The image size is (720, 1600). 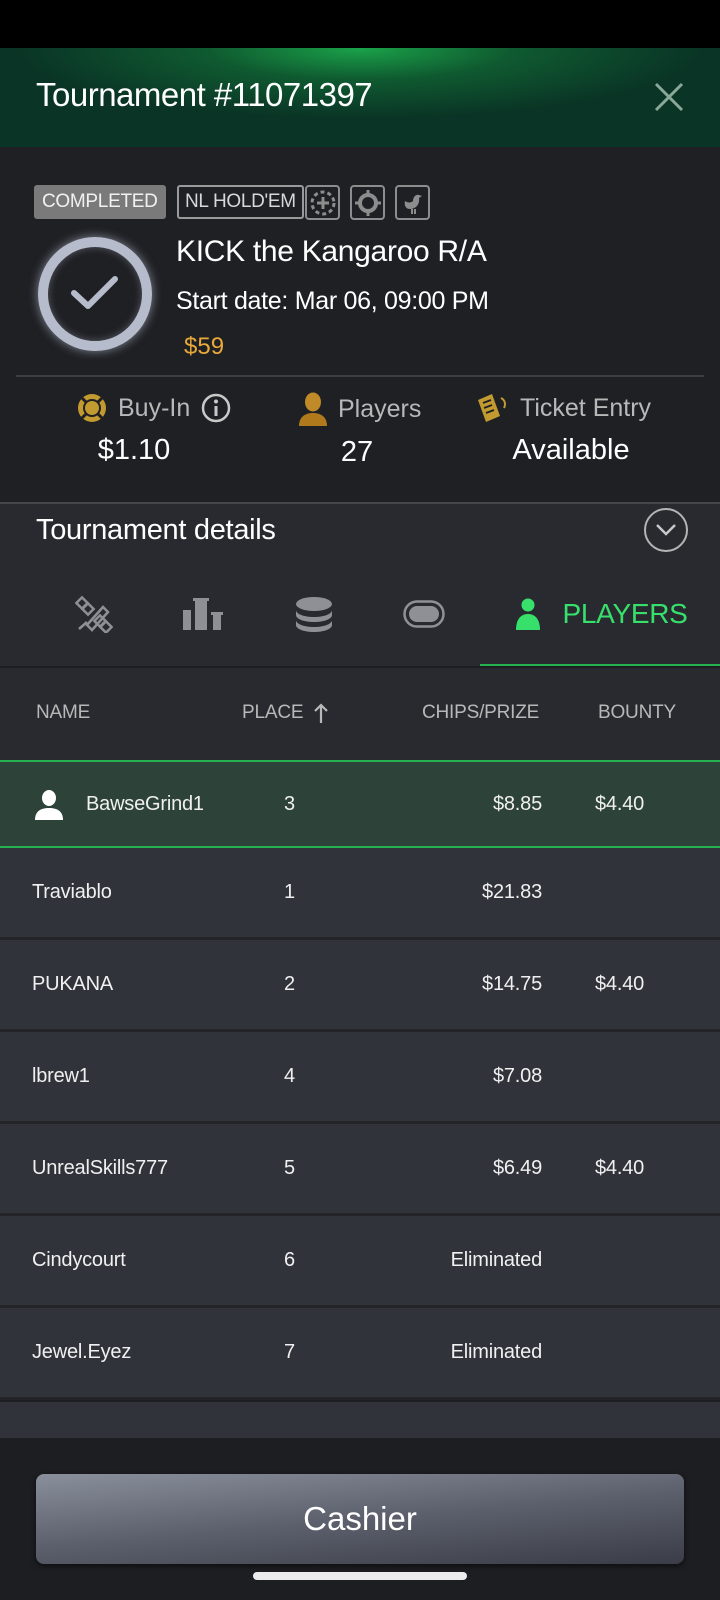 What do you see at coordinates (82, 1352) in the screenshot?
I see `player-name: Jewel.Eyez` at bounding box center [82, 1352].